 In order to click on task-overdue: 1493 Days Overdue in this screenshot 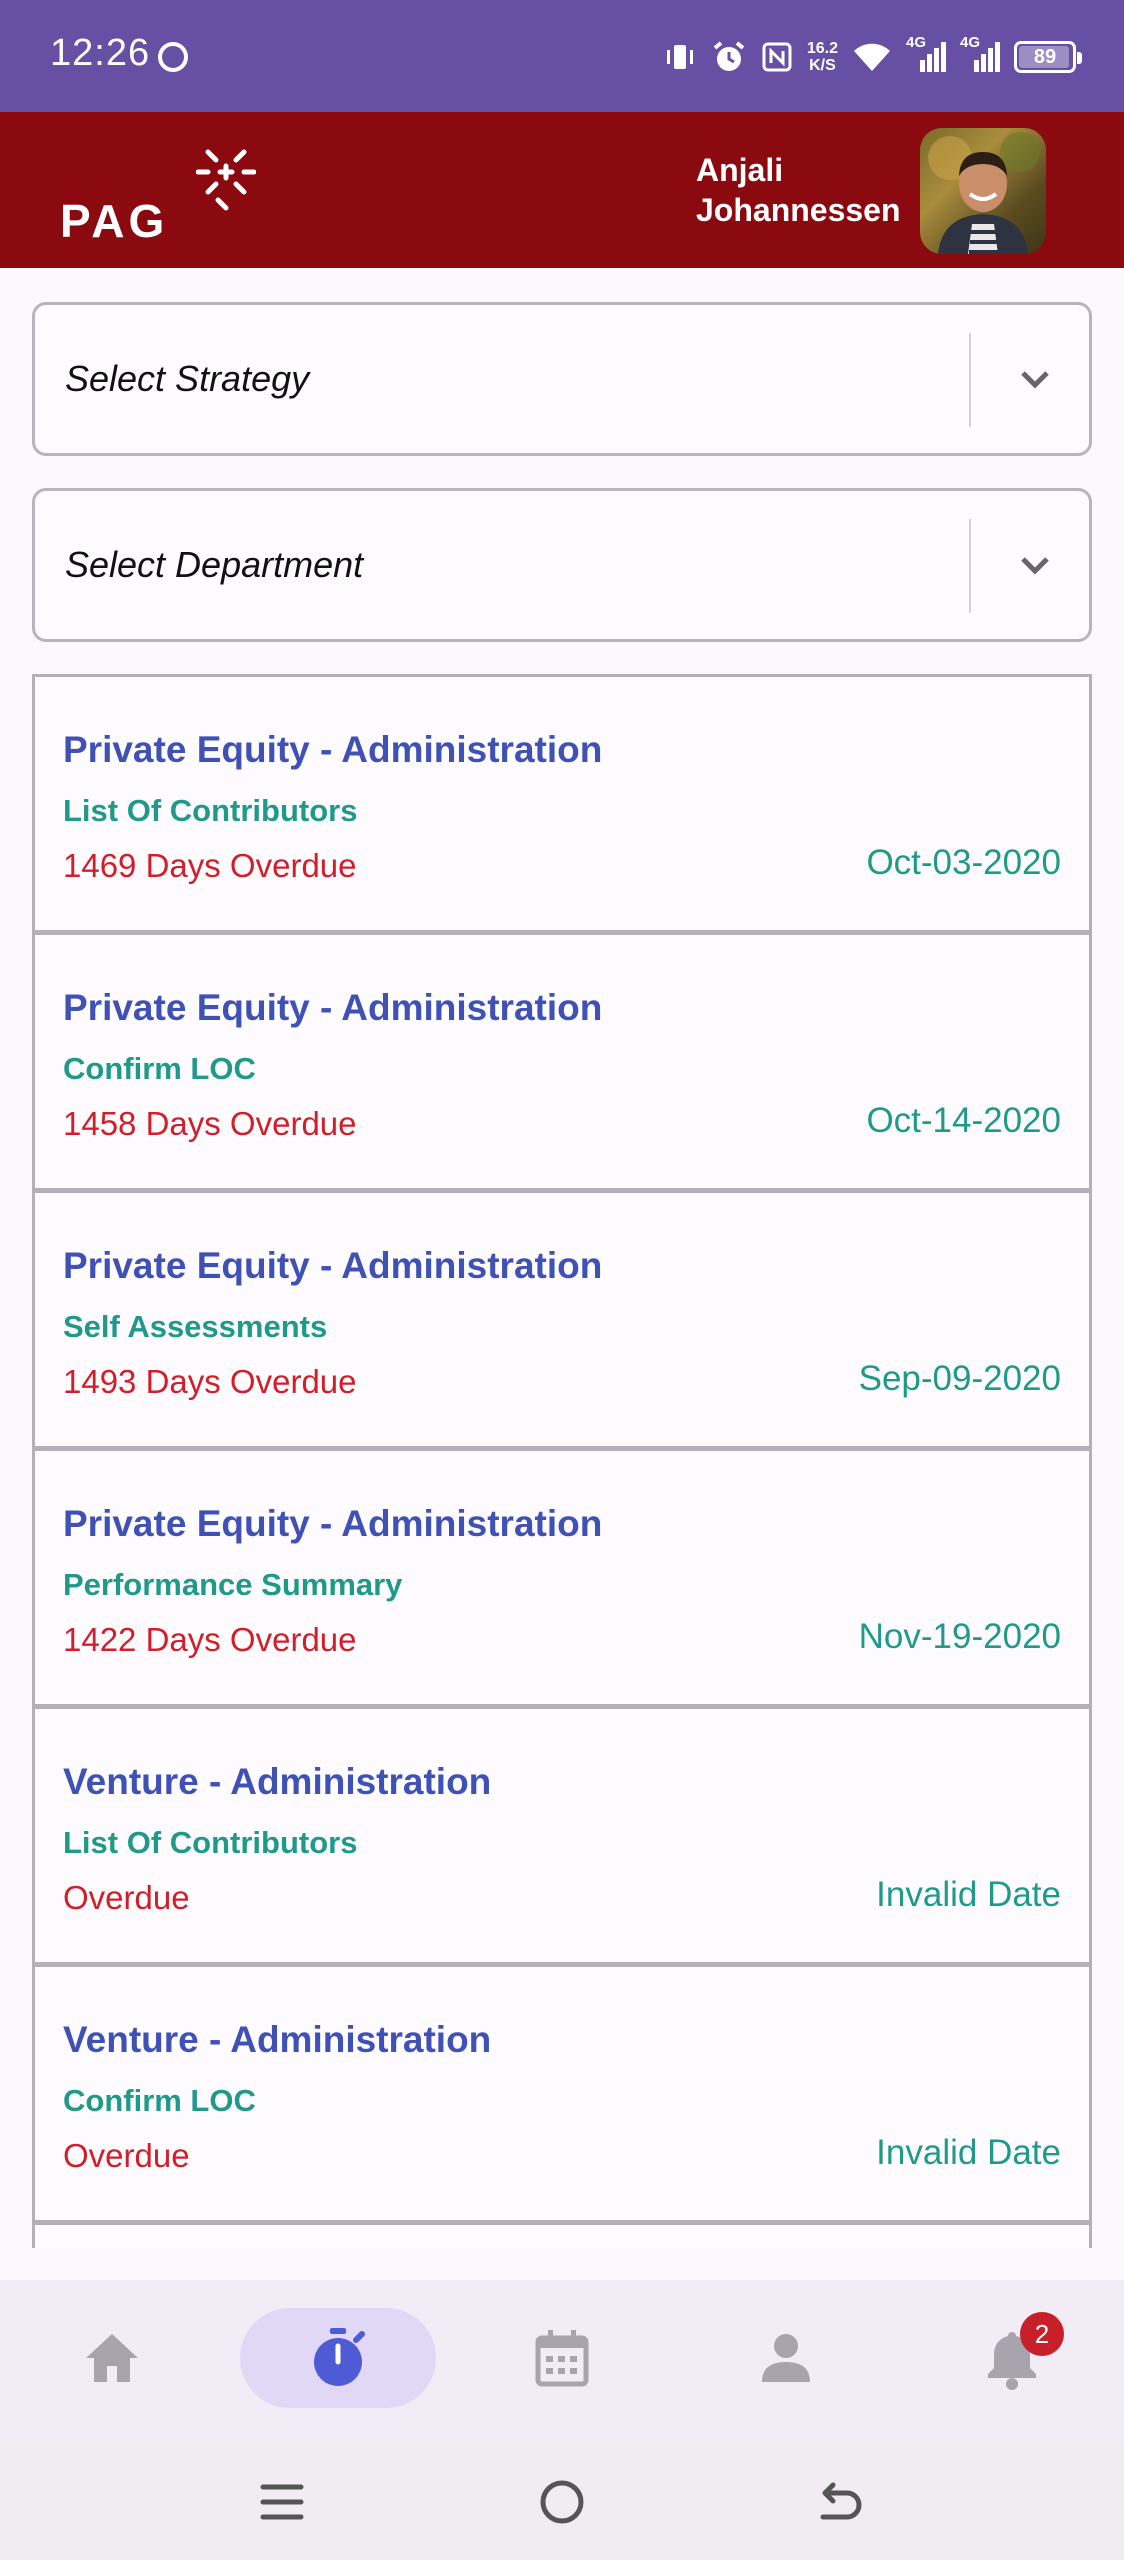, I will do `click(210, 1381)`.